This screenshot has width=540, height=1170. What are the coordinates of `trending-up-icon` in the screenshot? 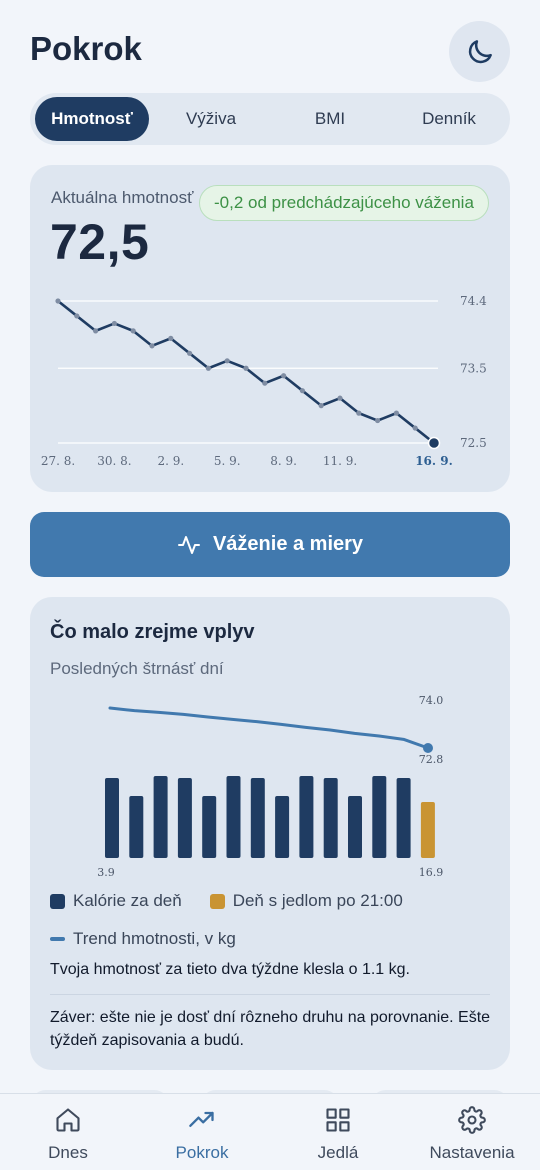 It's located at (201, 1119).